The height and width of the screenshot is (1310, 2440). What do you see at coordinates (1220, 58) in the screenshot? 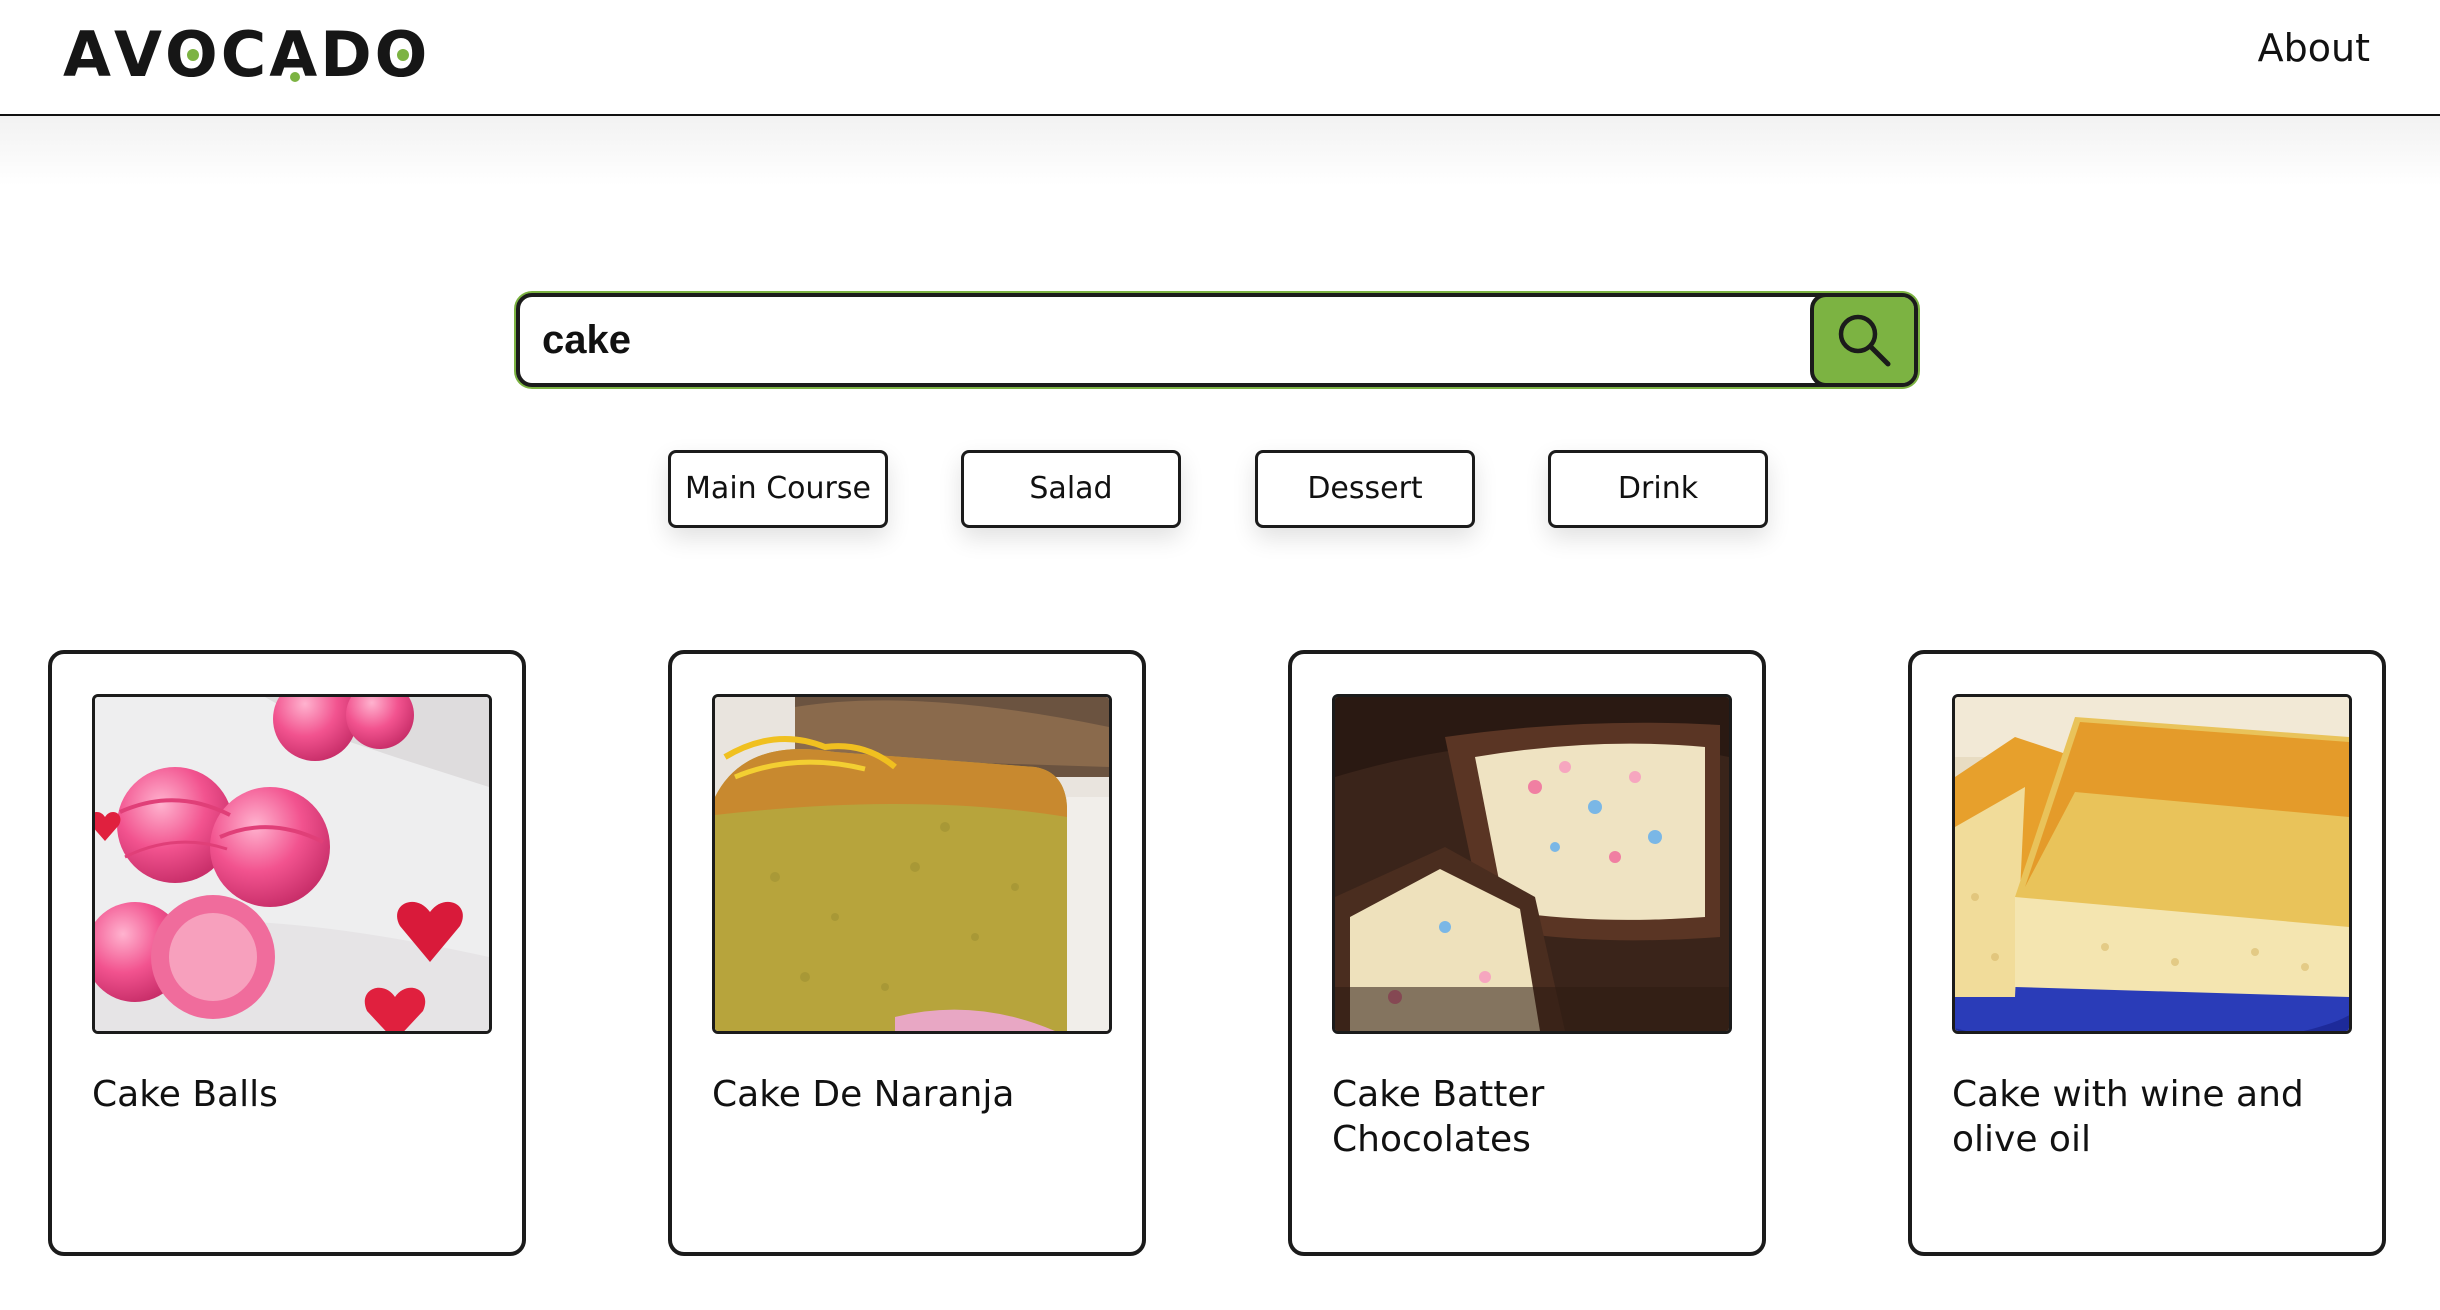
I see `top-nav-bar: AVOCADO About` at bounding box center [1220, 58].